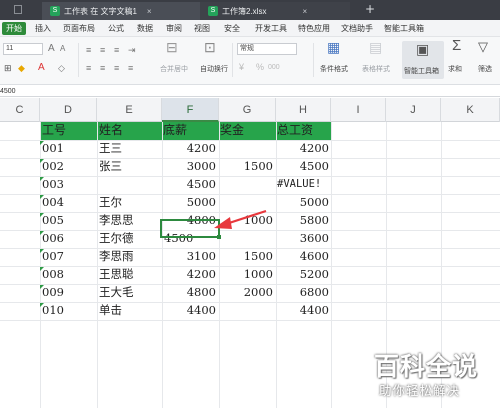 This screenshot has height=408, width=500. What do you see at coordinates (130, 68) in the screenshot?
I see `distribute-icon: ≡` at bounding box center [130, 68].